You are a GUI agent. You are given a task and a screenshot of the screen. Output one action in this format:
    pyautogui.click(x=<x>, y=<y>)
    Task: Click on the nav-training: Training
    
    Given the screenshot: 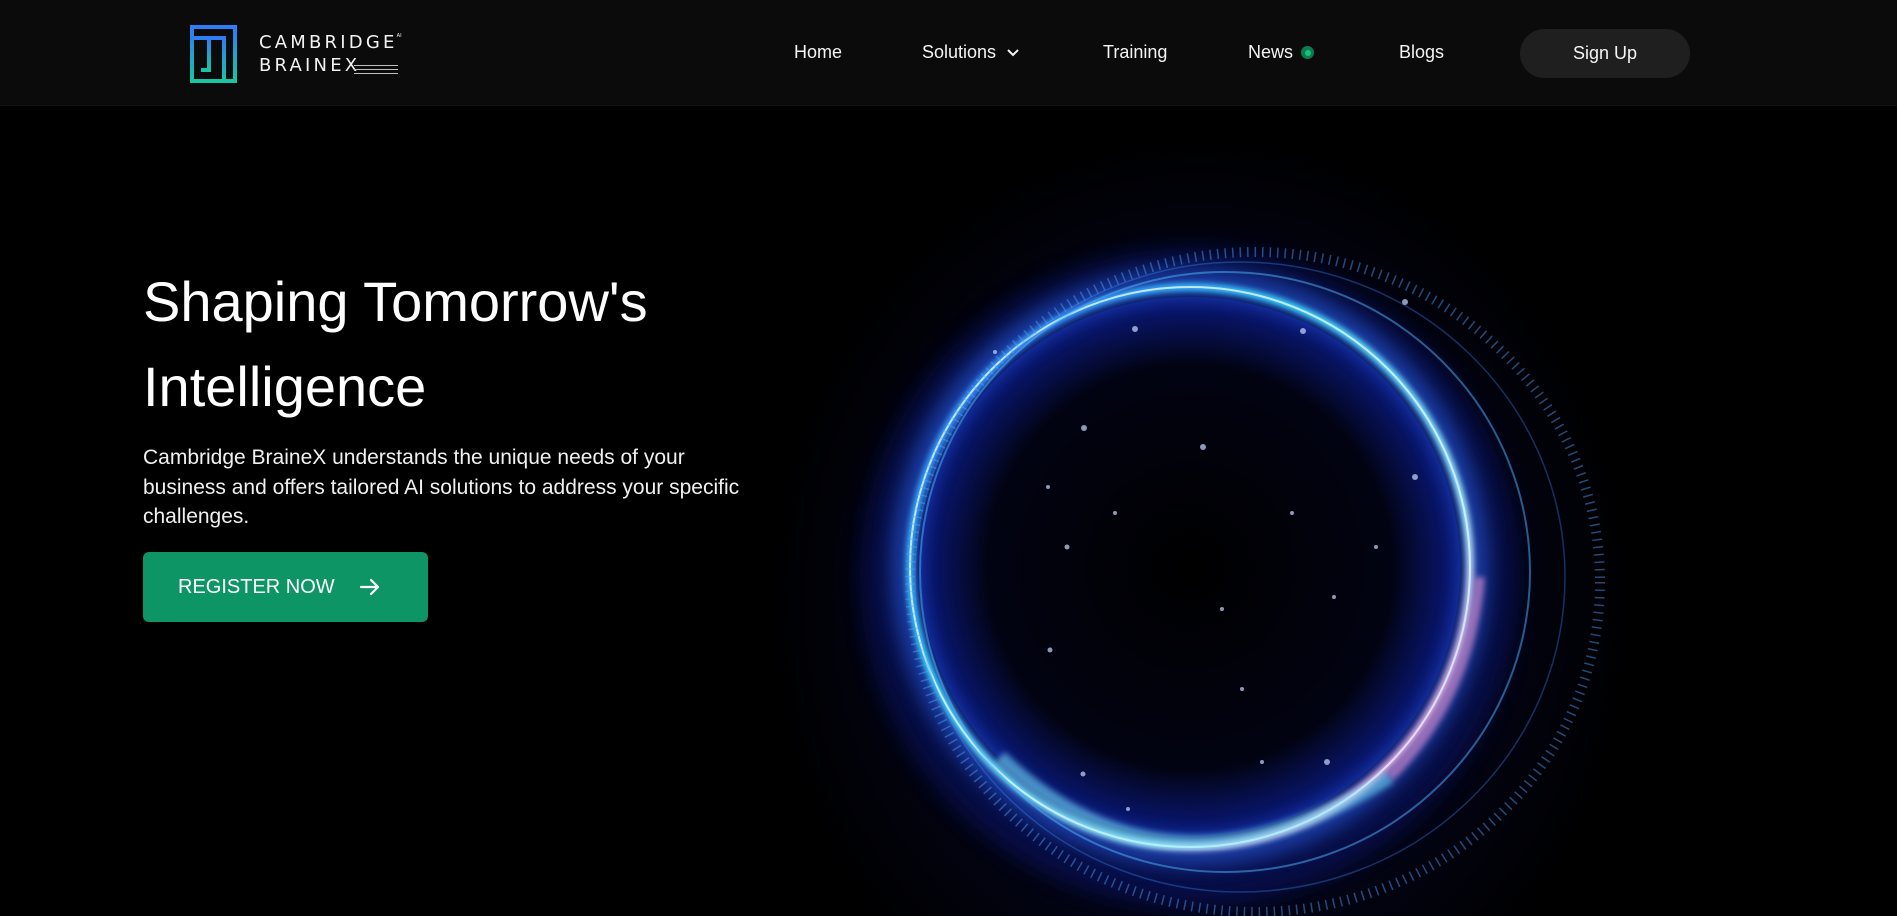 What is the action you would take?
    pyautogui.click(x=1135, y=52)
    